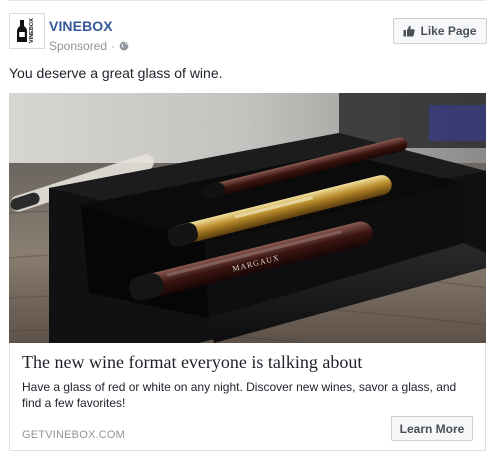 The width and height of the screenshot is (495, 461). I want to click on wine-bottle-icon: VINEBOX, so click(27, 31).